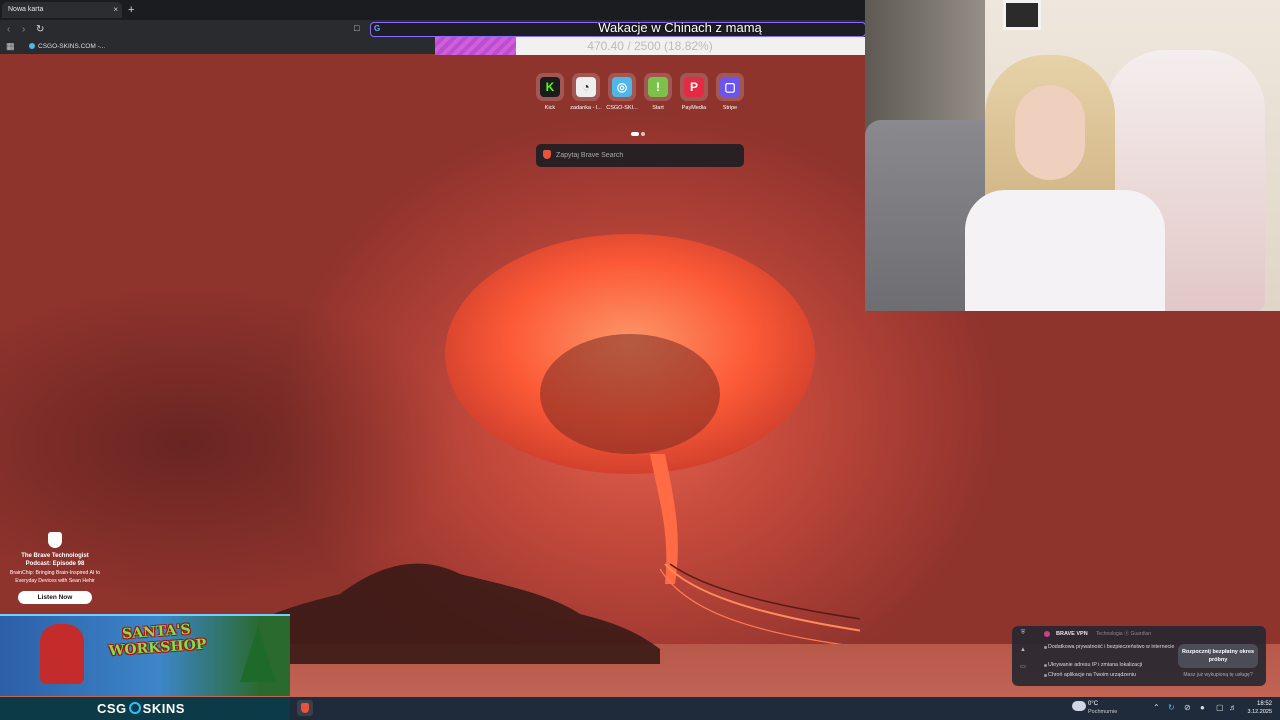 This screenshot has width=1280, height=720. What do you see at coordinates (1187, 708) in the screenshot?
I see `network-off-icon: ⊘` at bounding box center [1187, 708].